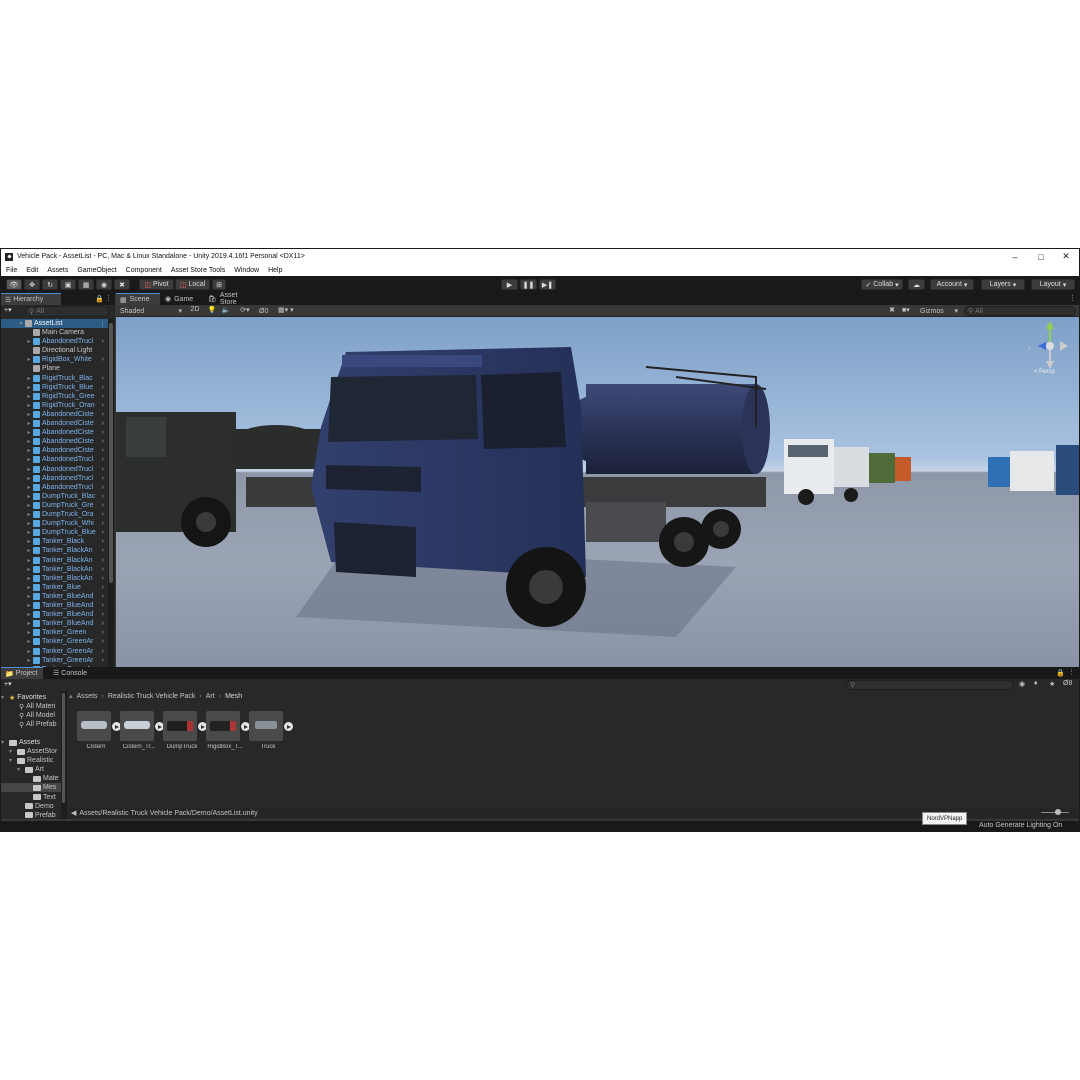  What do you see at coordinates (179, 299) in the screenshot?
I see `tab-game: ◉ Game` at bounding box center [179, 299].